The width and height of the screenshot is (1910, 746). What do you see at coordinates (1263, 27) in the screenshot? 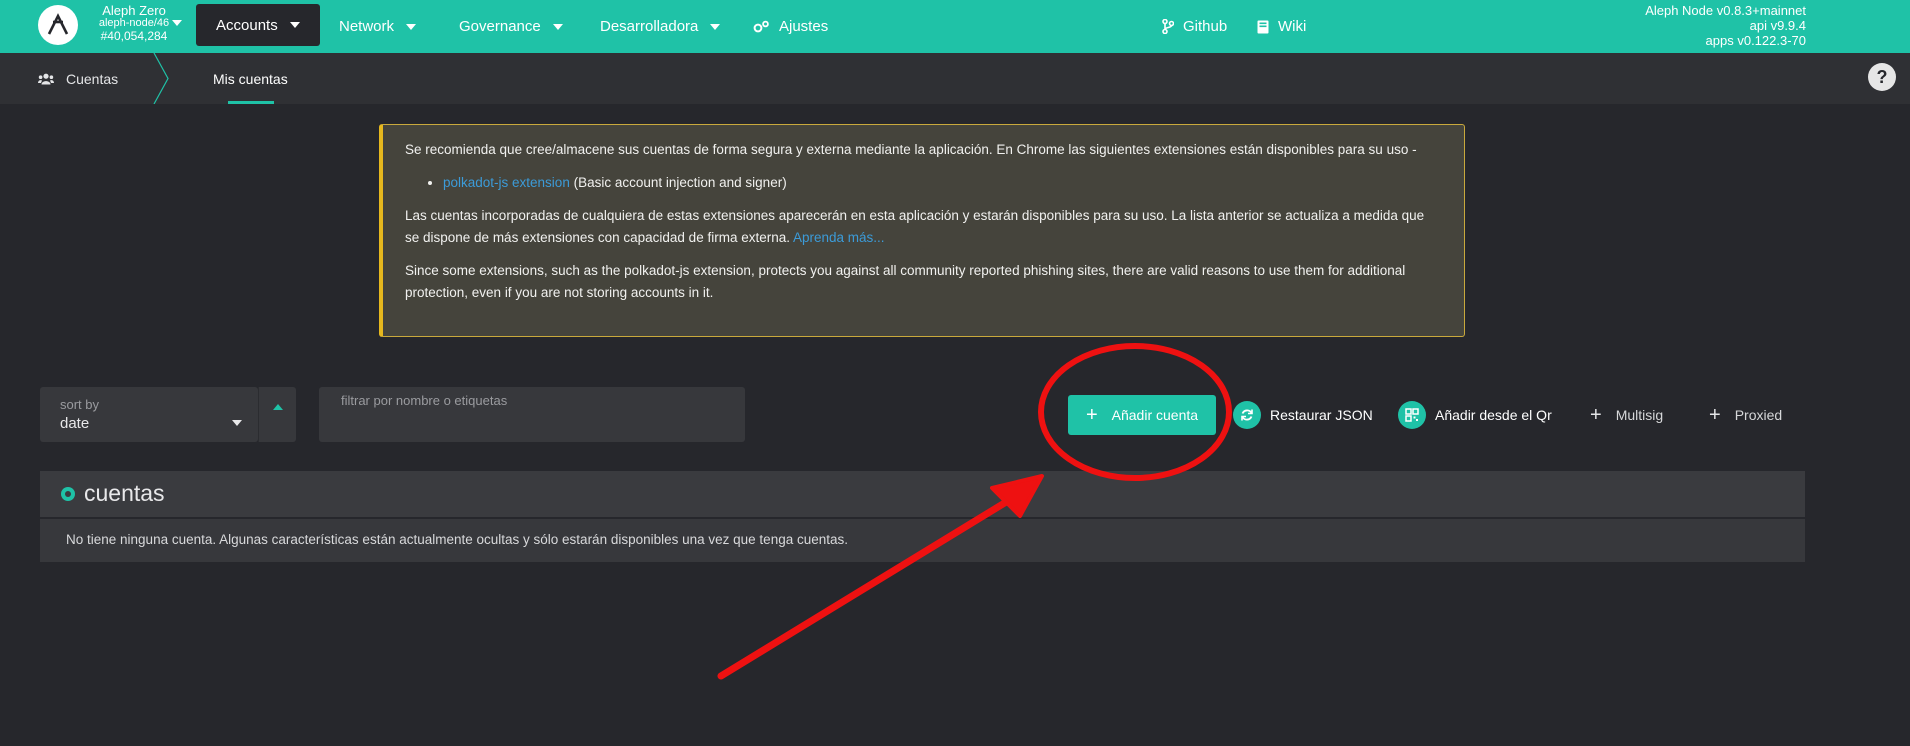
I see `book-icon` at bounding box center [1263, 27].